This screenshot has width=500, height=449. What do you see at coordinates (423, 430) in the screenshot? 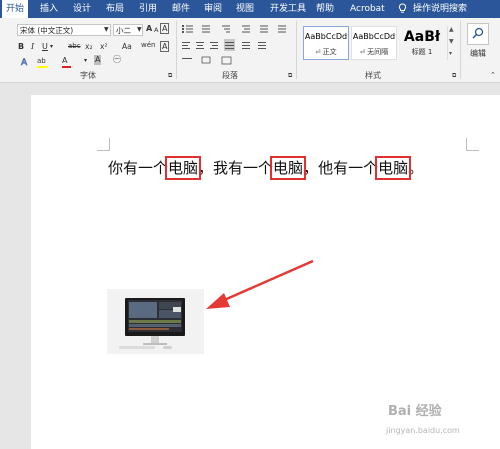
I see `watermark-url: jingyan.baidu.com` at bounding box center [423, 430].